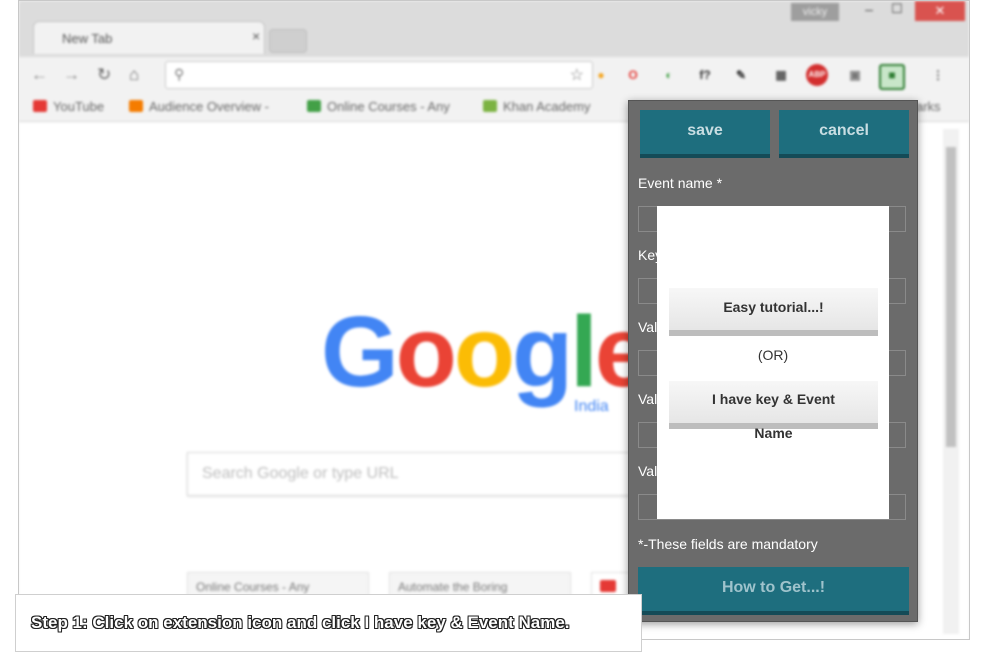  Describe the element at coordinates (892, 77) in the screenshot. I see `active-extension-icon: ■` at that location.